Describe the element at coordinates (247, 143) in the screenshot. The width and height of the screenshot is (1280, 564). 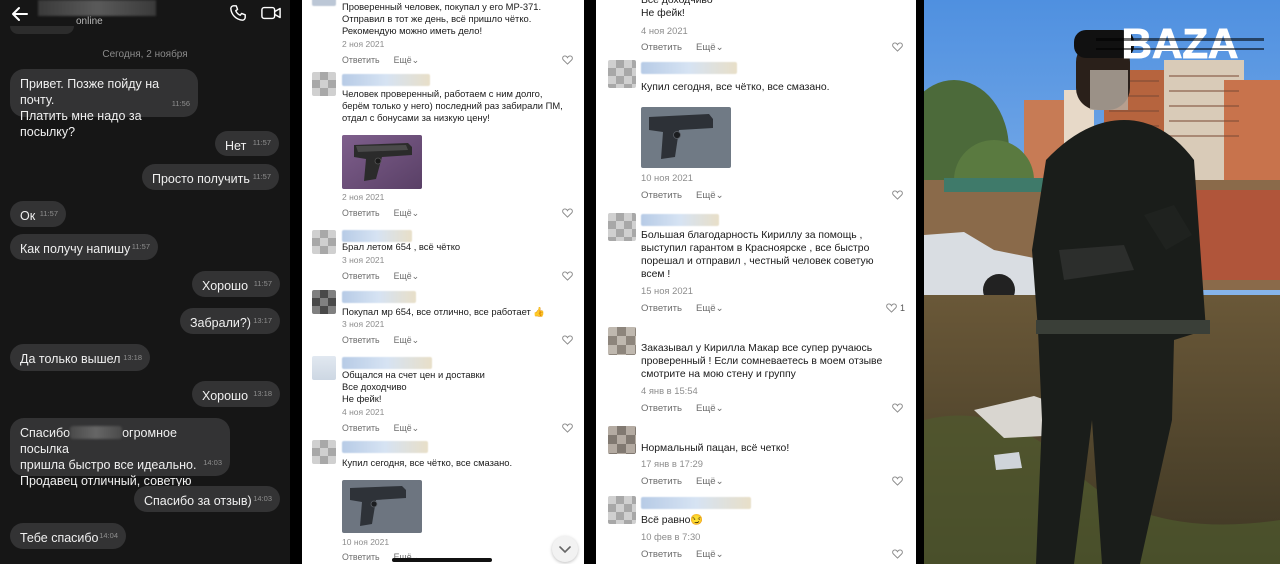
I see `message-outgoing: Нет 11:57` at that location.